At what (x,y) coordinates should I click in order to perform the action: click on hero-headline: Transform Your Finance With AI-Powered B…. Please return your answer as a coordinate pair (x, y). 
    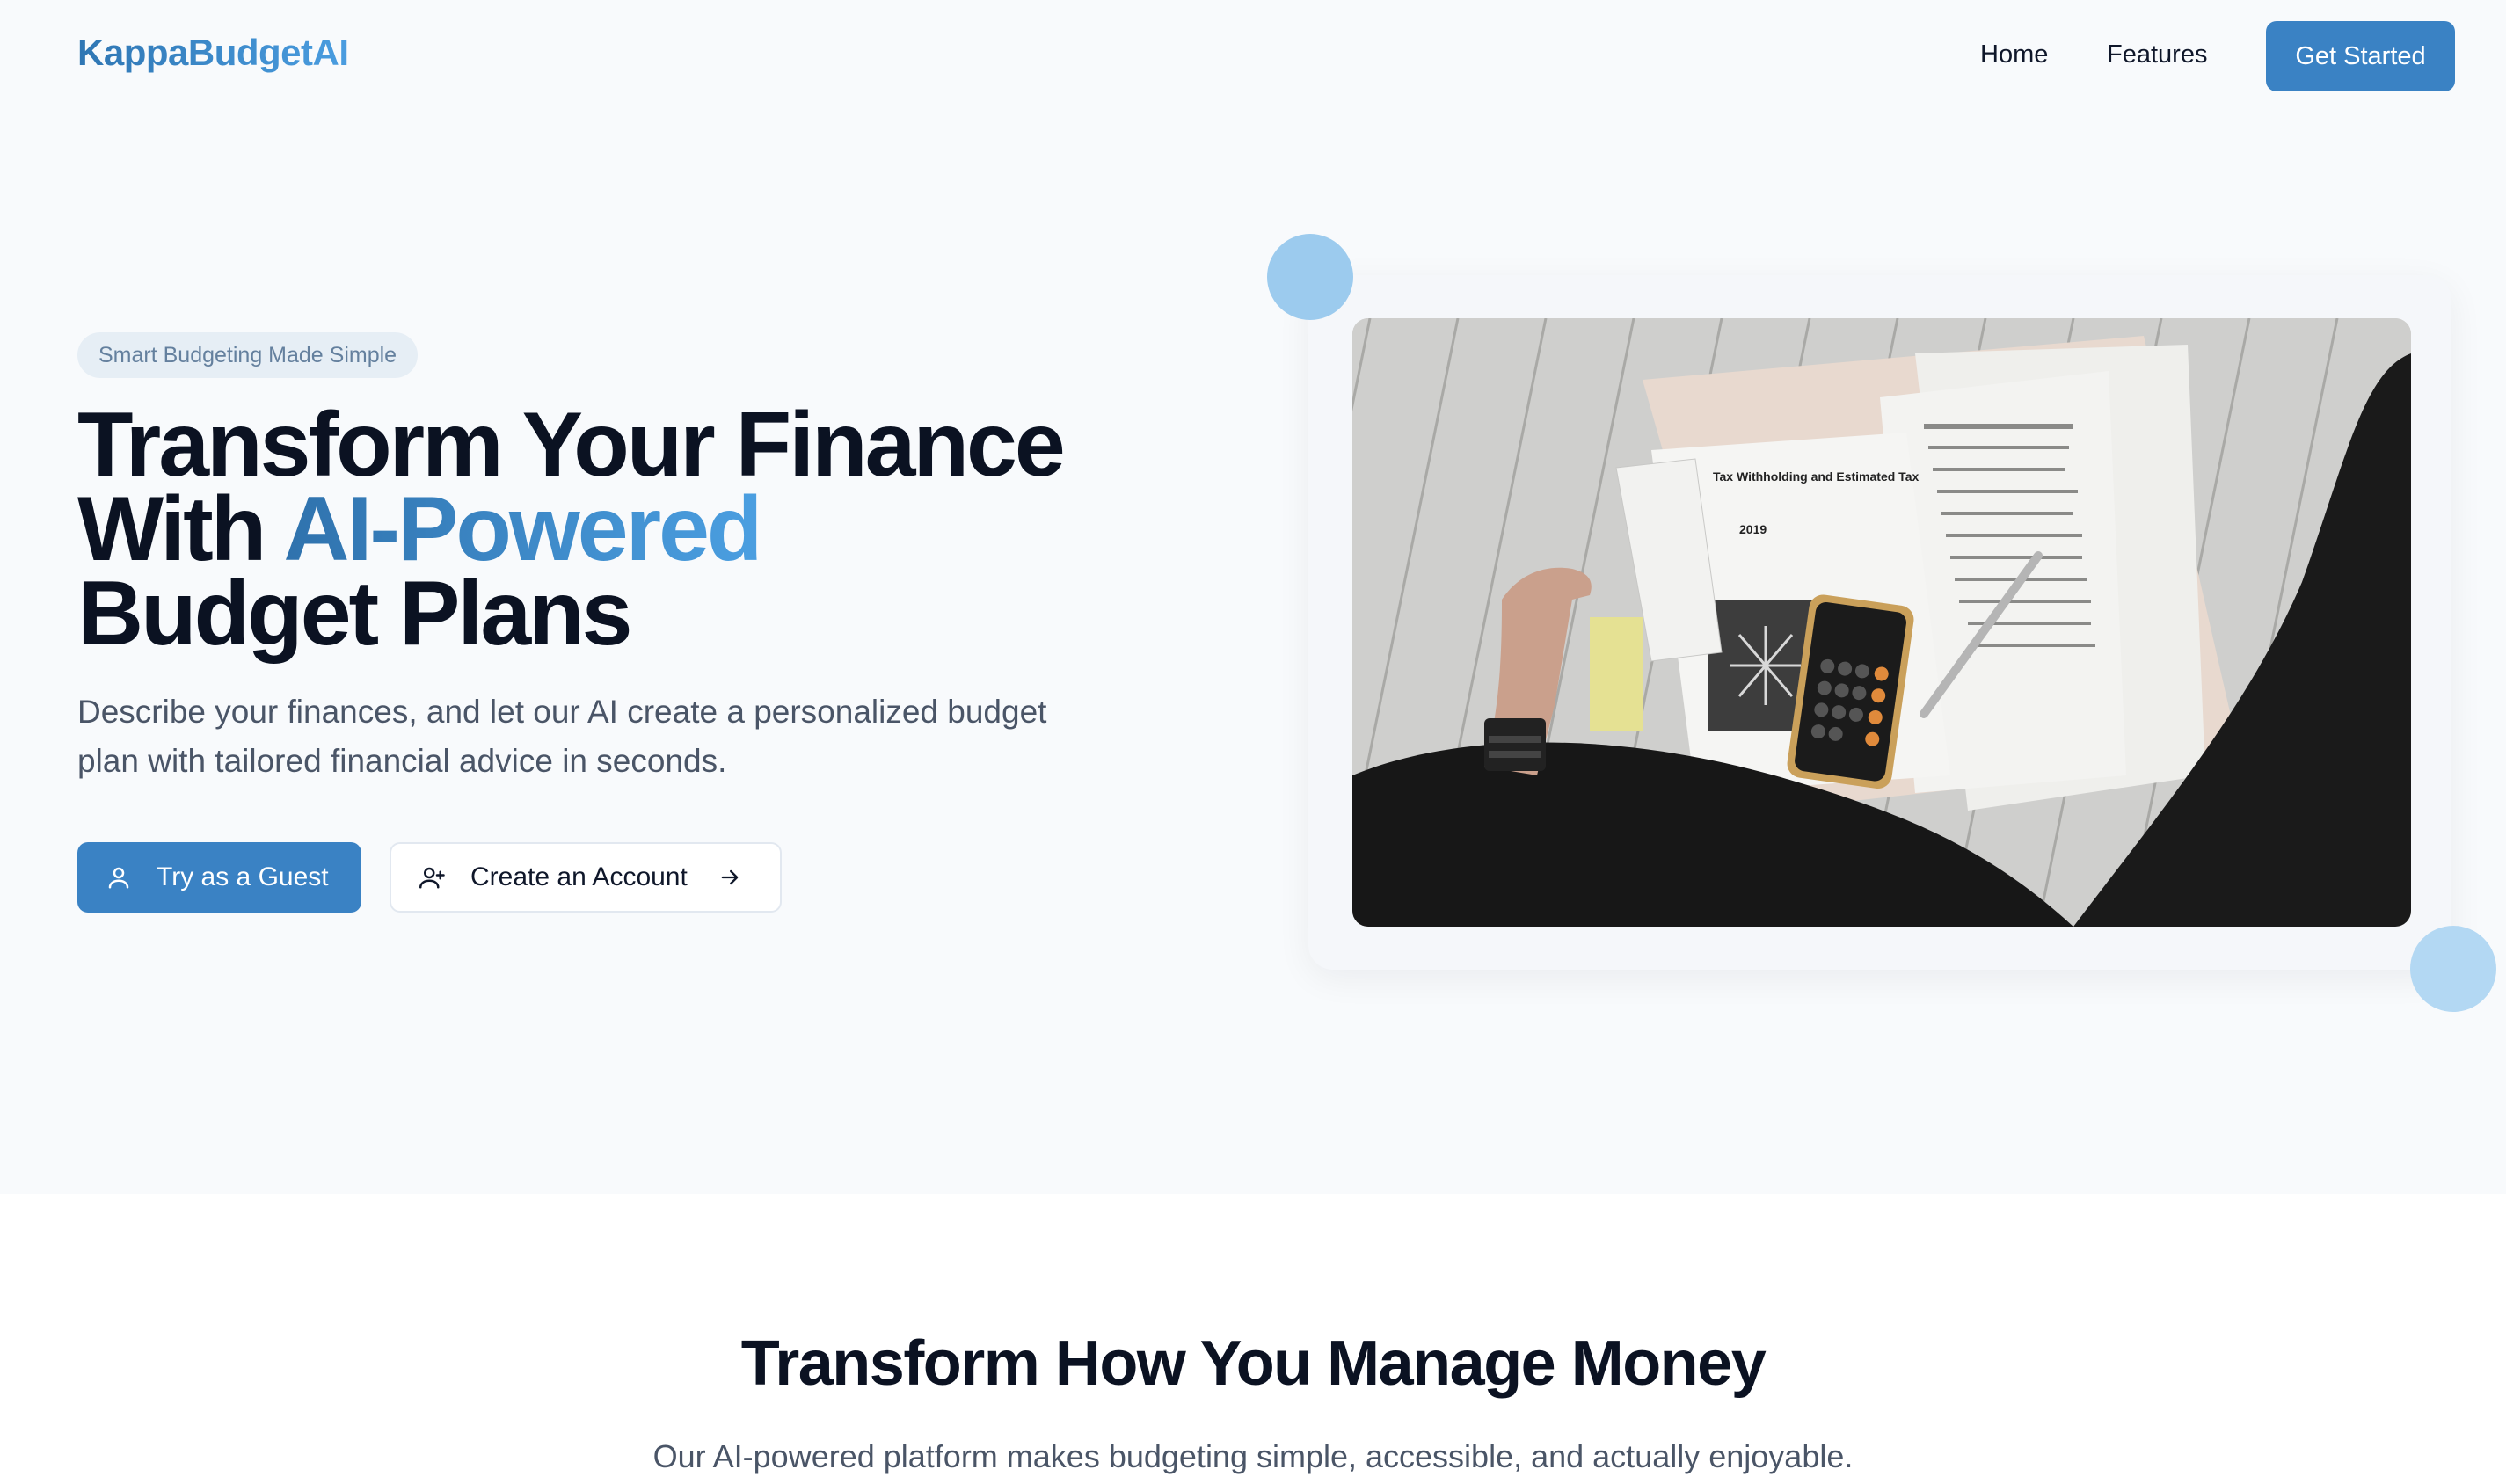
    Looking at the image, I should click on (605, 529).